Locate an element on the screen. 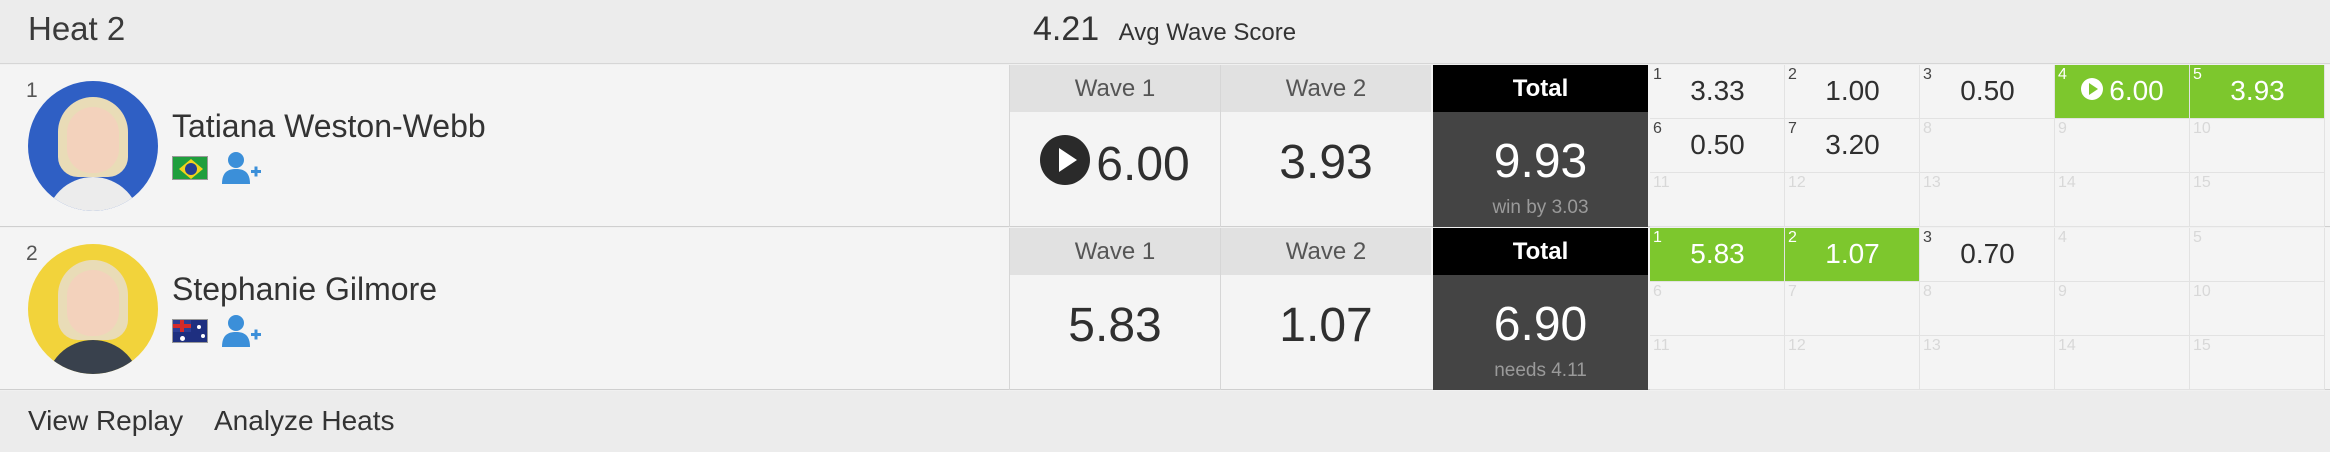 The height and width of the screenshot is (452, 2330). wave-2-score: 1.07 is located at coordinates (1326, 325).